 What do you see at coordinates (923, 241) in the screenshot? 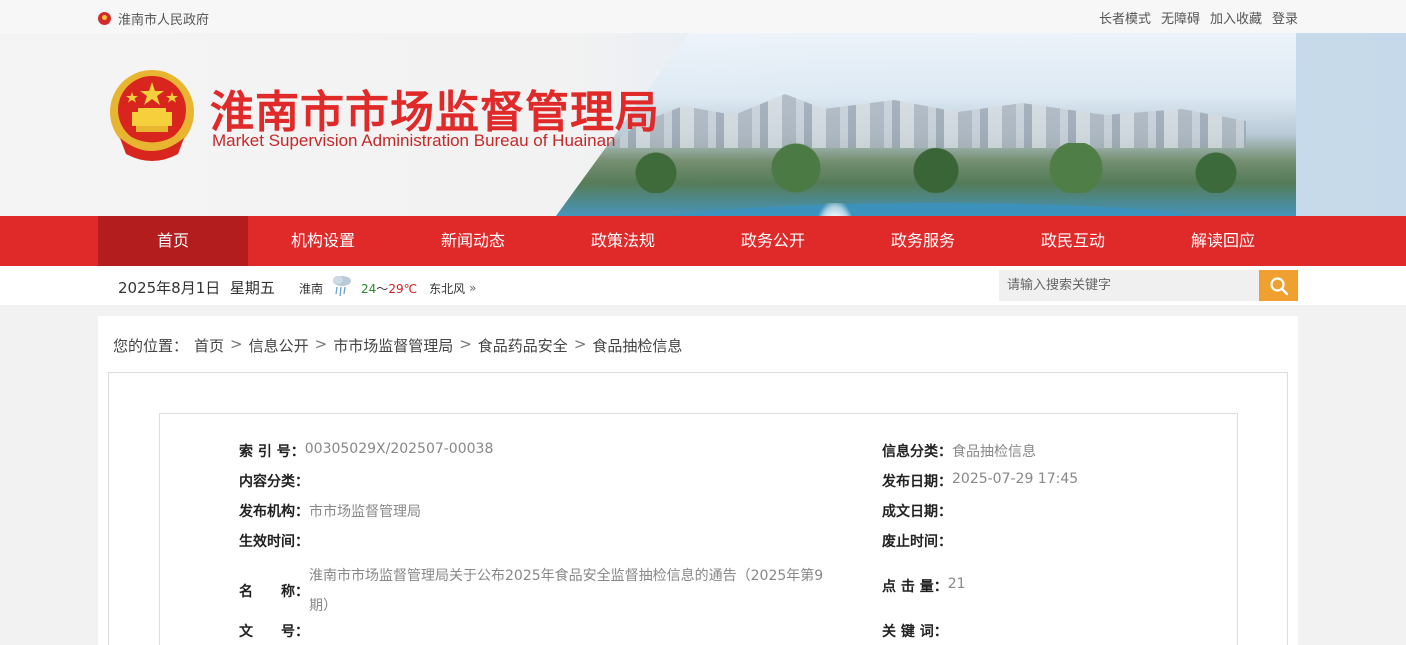
I see `nav-item-services: 政务服务` at bounding box center [923, 241].